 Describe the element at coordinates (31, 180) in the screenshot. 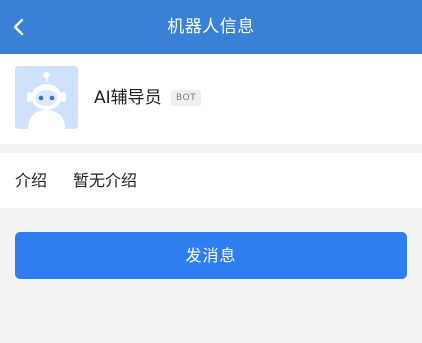

I see `intro-label: 介绍` at that location.